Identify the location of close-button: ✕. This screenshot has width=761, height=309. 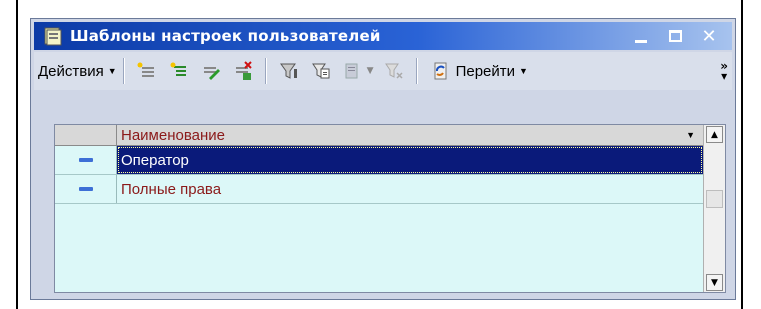
(709, 36).